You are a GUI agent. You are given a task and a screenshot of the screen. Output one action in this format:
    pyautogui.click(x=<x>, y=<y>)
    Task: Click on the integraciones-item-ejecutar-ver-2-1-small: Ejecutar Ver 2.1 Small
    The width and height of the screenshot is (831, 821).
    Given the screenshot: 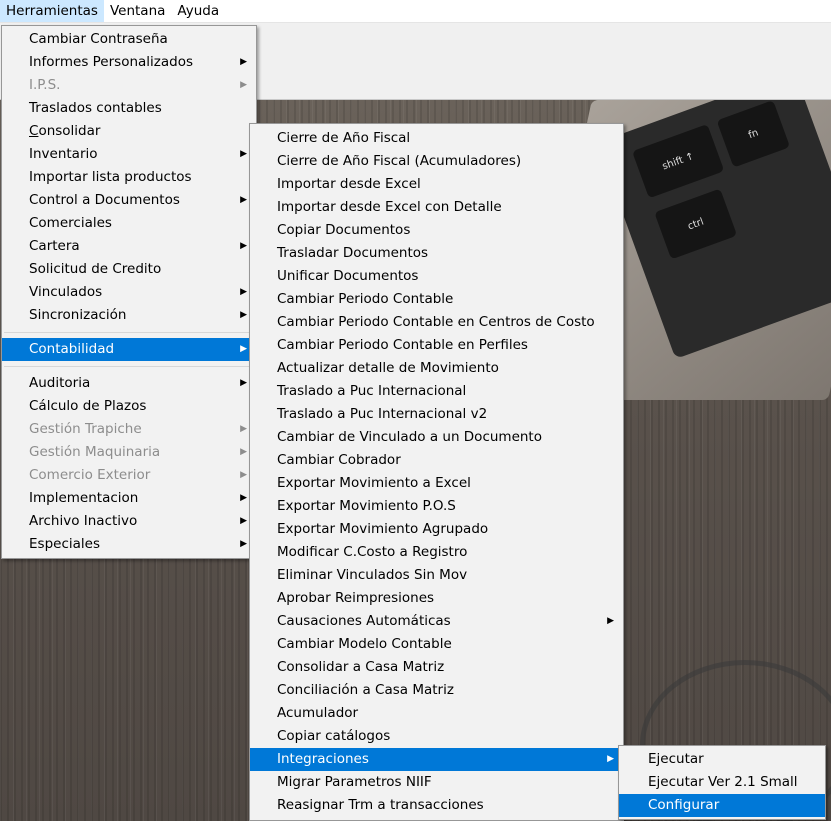 What is the action you would take?
    pyautogui.click(x=722, y=782)
    